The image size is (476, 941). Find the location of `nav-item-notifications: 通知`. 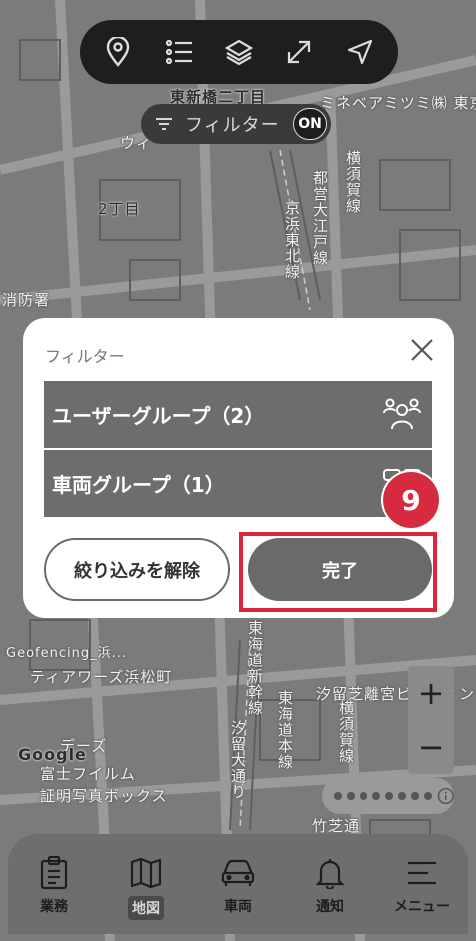

nav-item-notifications: 通知 is located at coordinates (330, 885).